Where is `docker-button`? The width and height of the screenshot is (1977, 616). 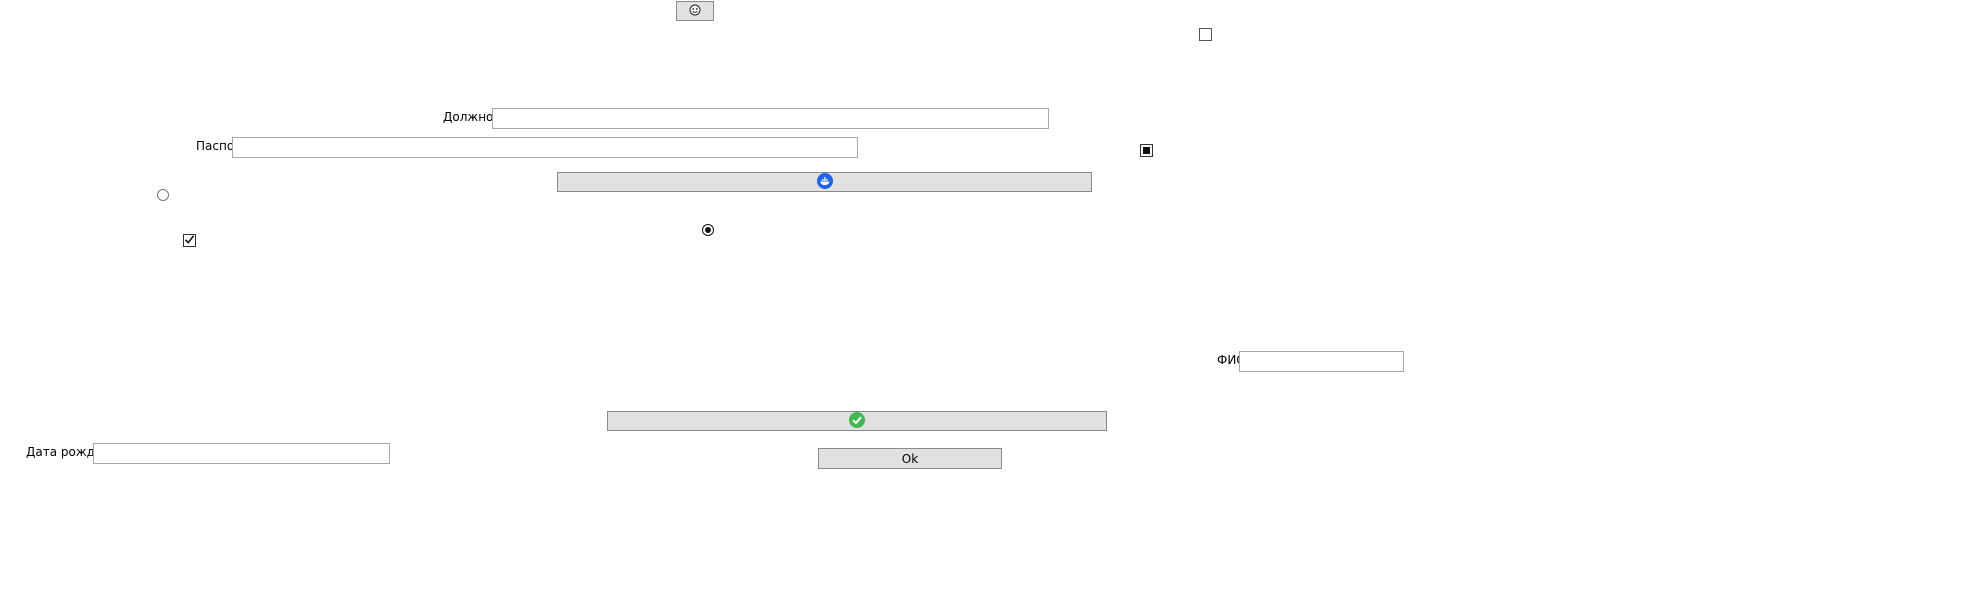 docker-button is located at coordinates (824, 182).